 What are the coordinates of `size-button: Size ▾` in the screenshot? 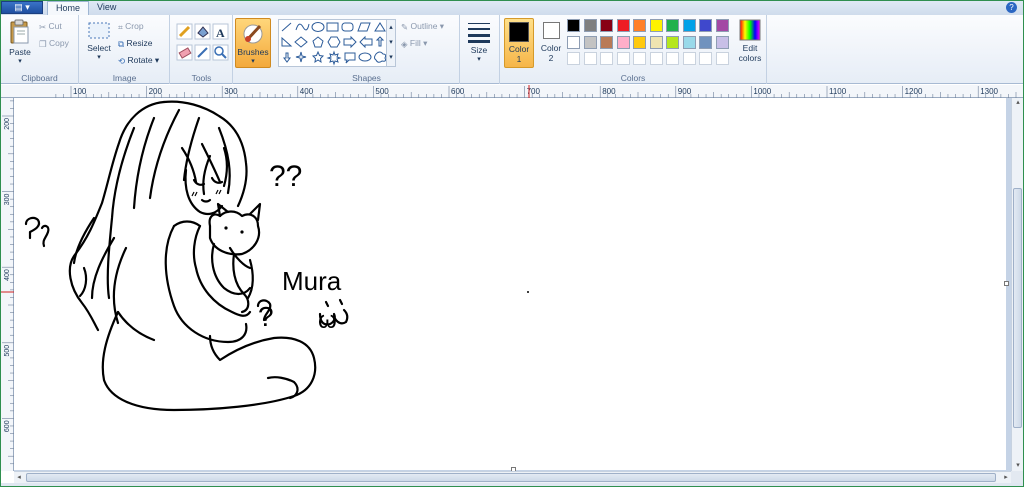 It's located at (479, 41).